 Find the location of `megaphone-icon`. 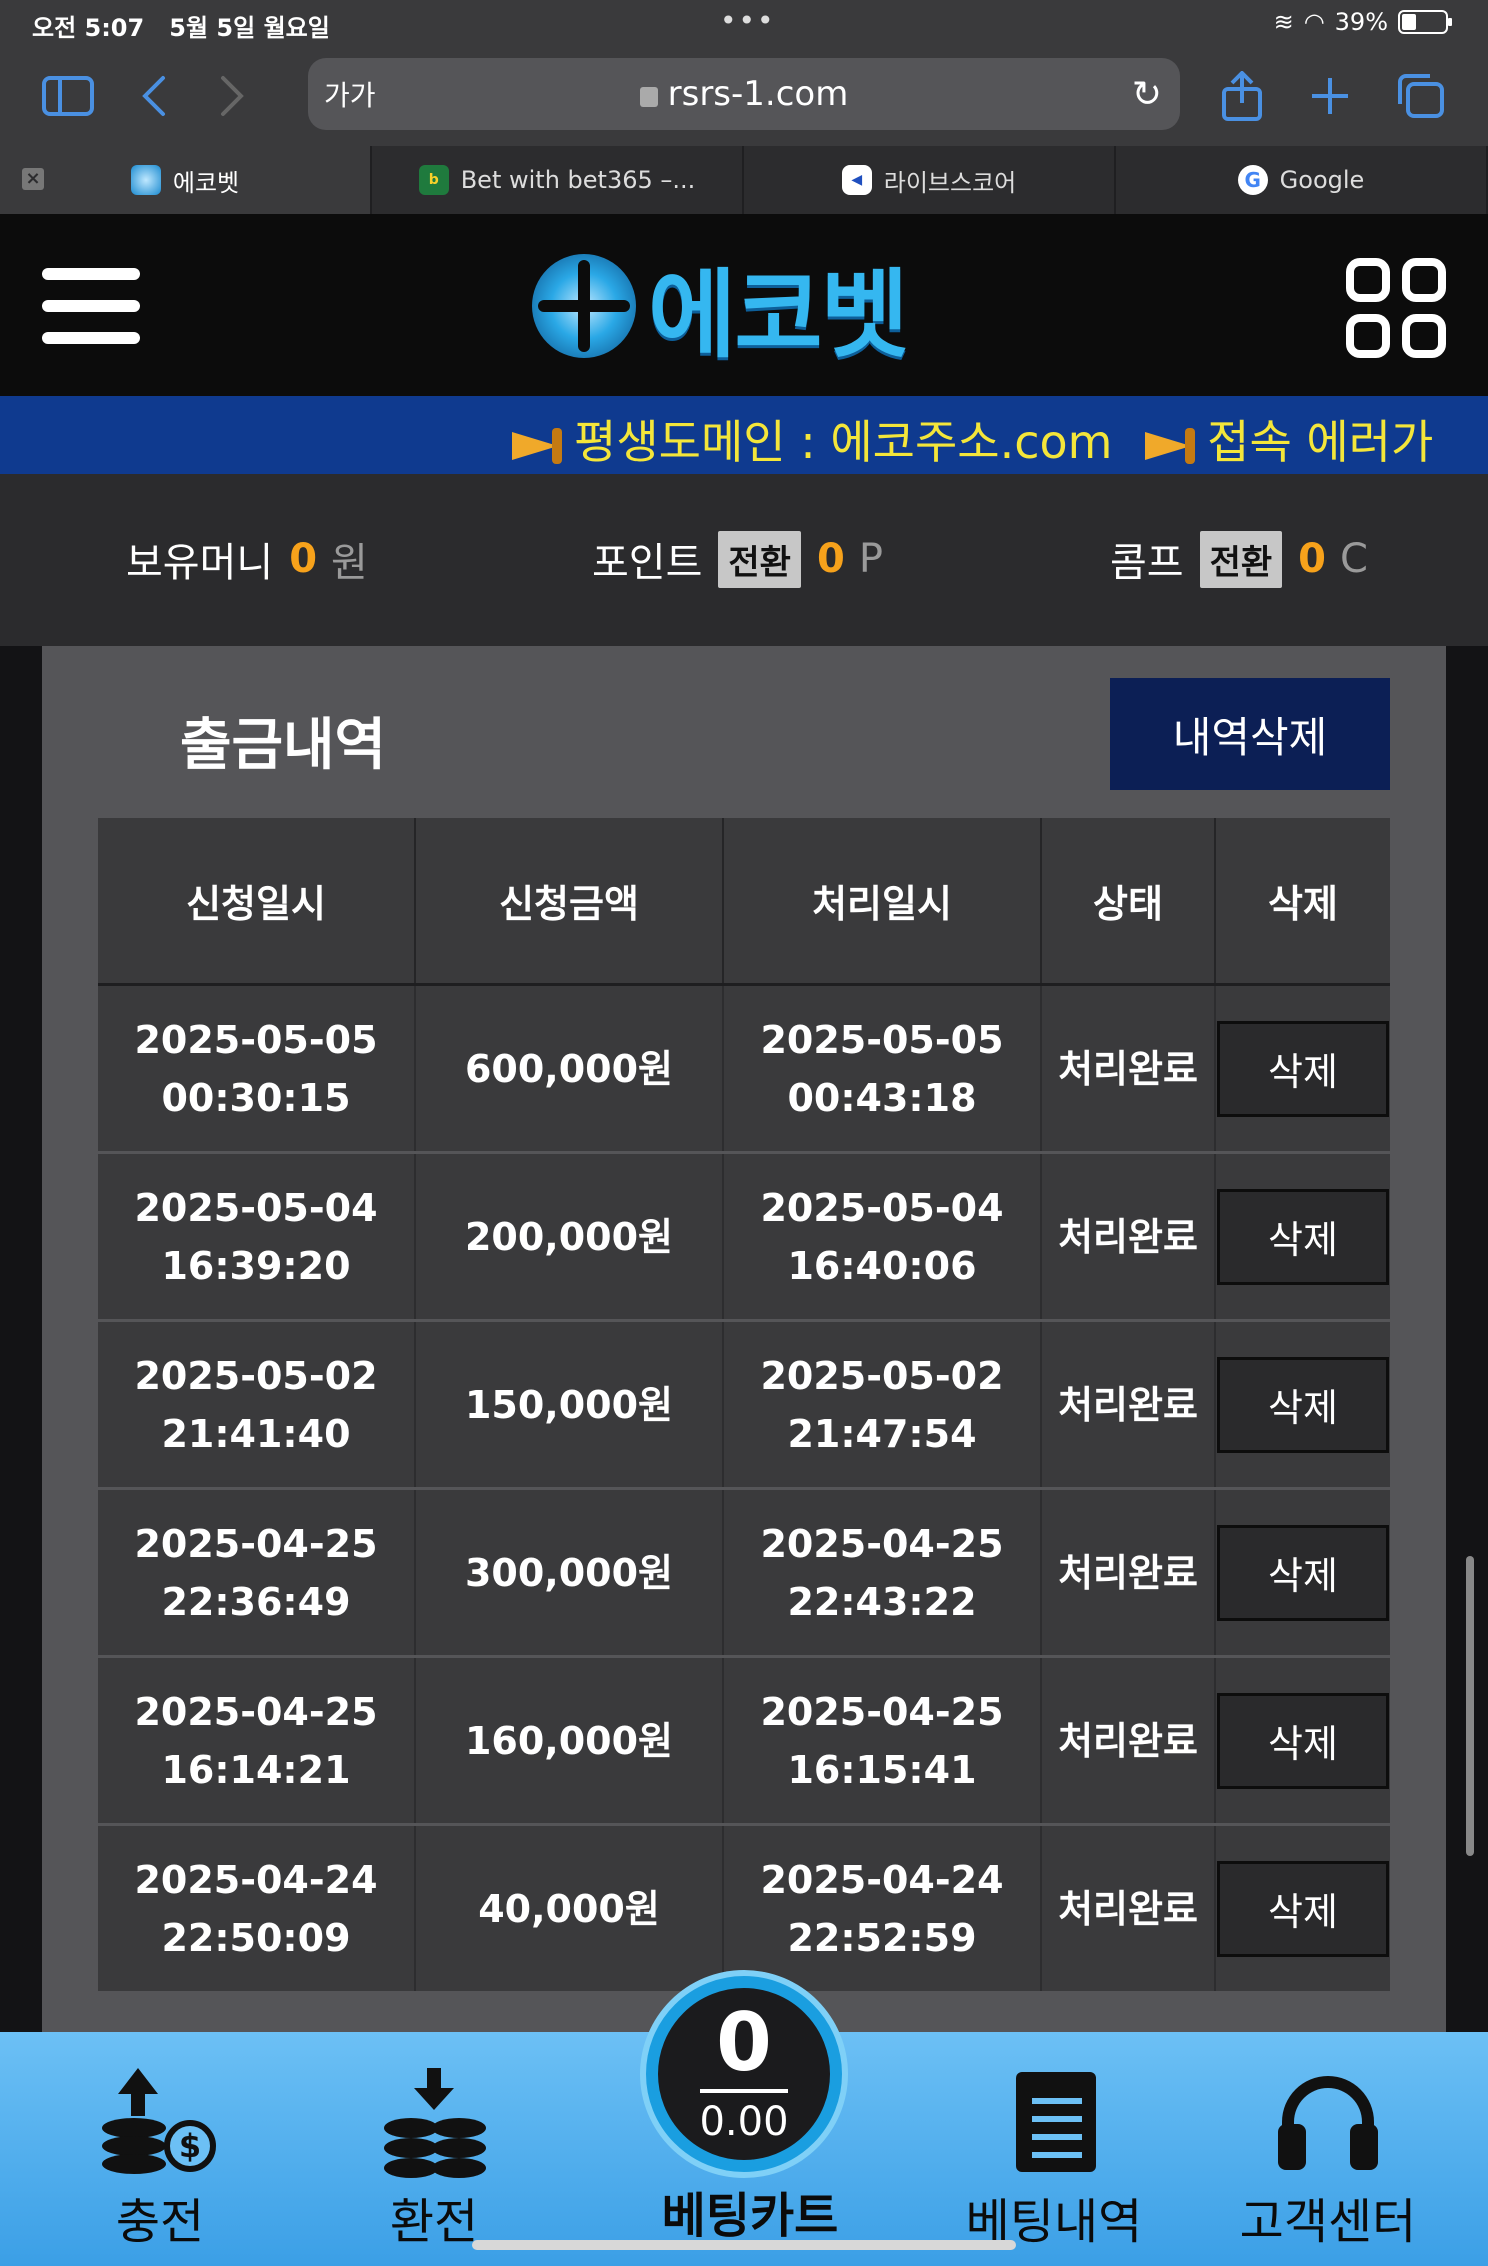

megaphone-icon is located at coordinates (1171, 446).